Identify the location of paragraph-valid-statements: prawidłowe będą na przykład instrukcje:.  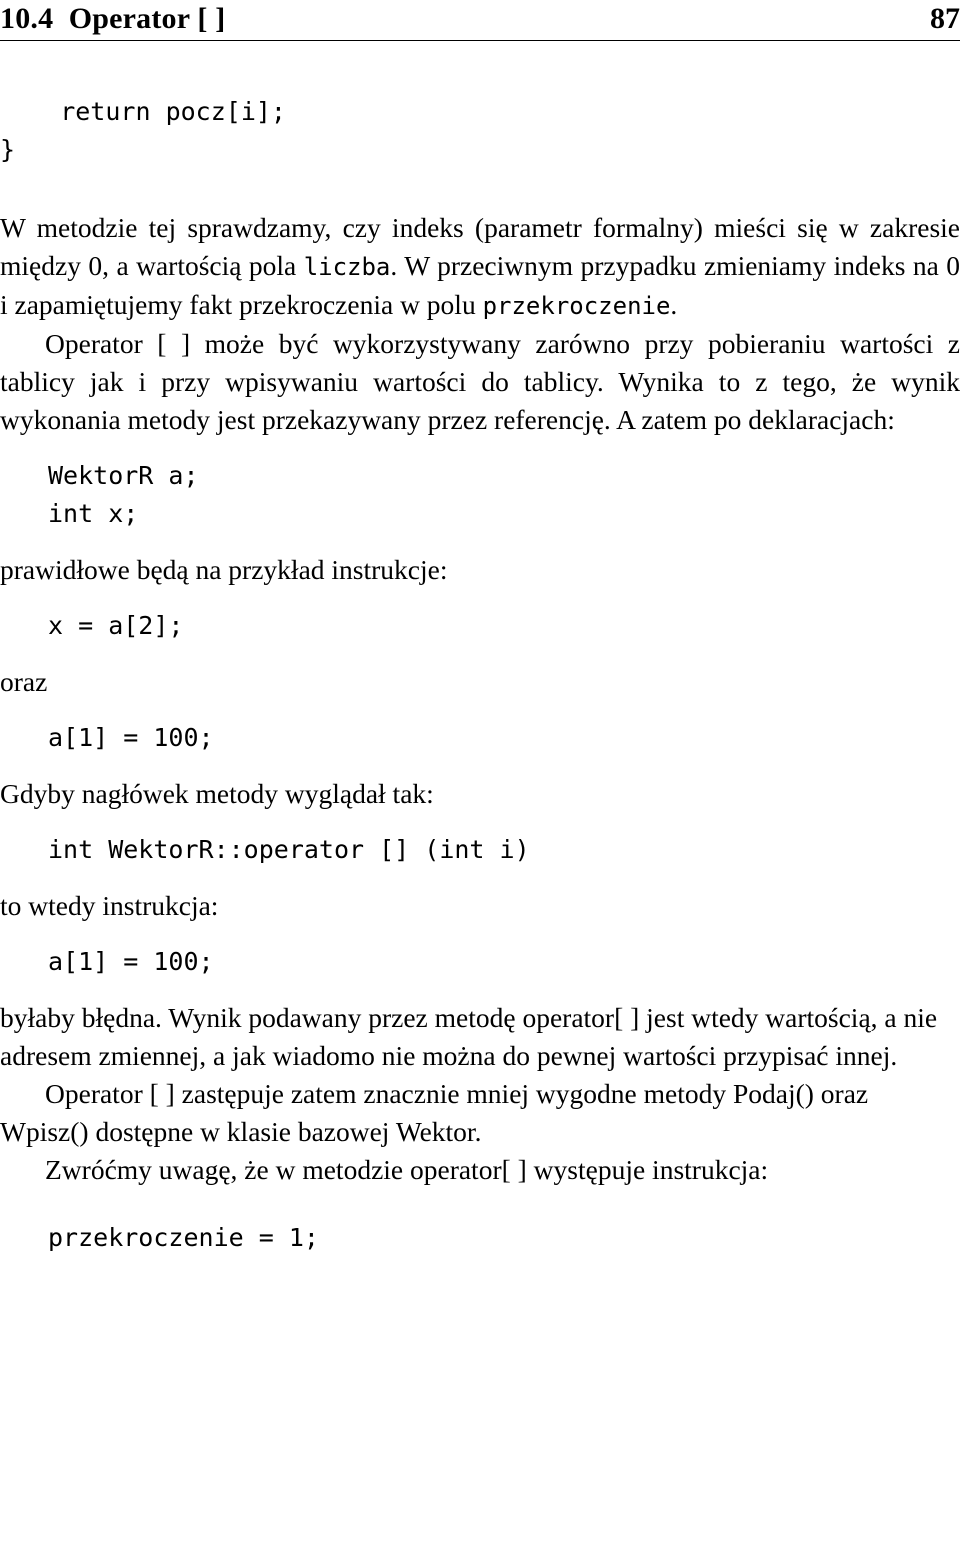
(224, 569).